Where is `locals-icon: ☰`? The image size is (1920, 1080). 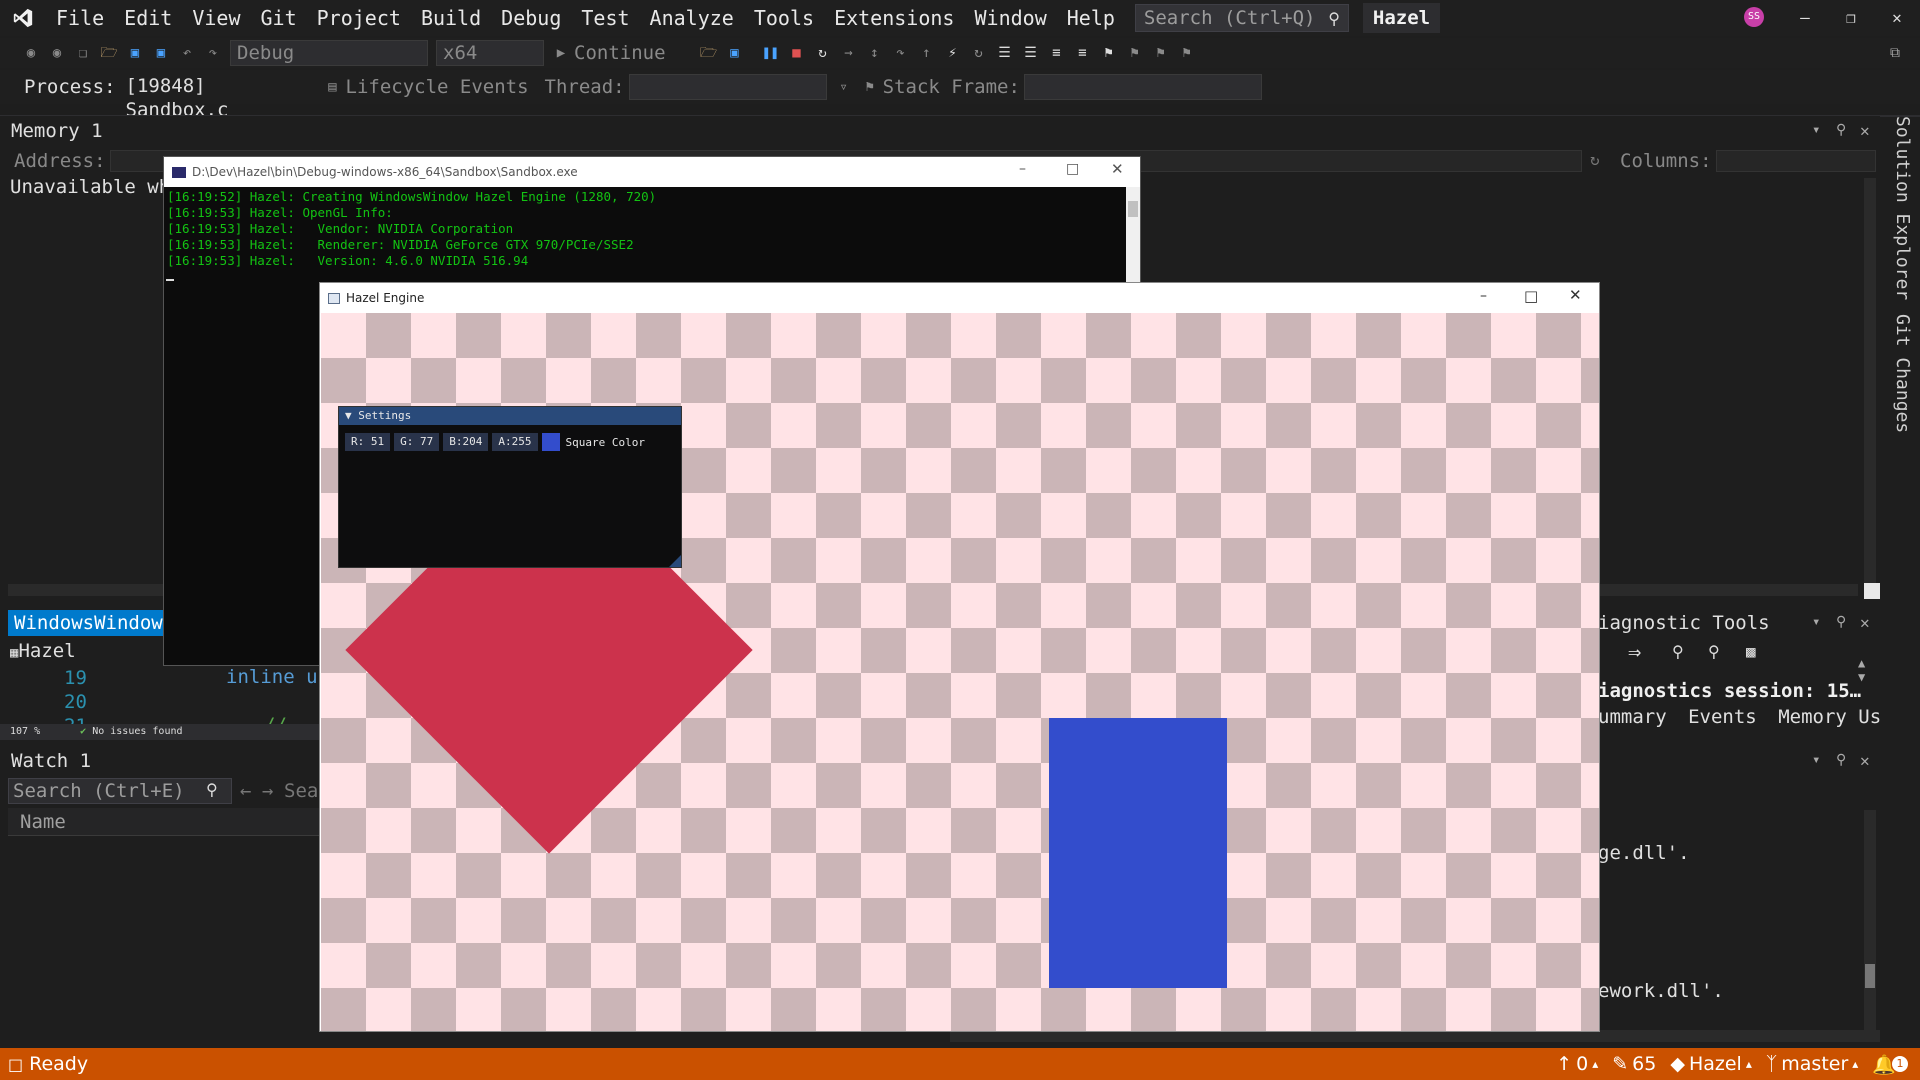
locals-icon: ☰ is located at coordinates (1031, 53).